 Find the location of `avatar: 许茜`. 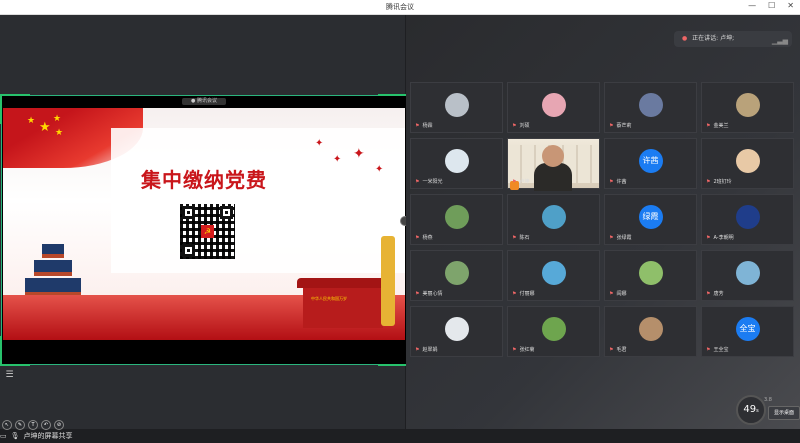

avatar: 许茜 is located at coordinates (650, 161).